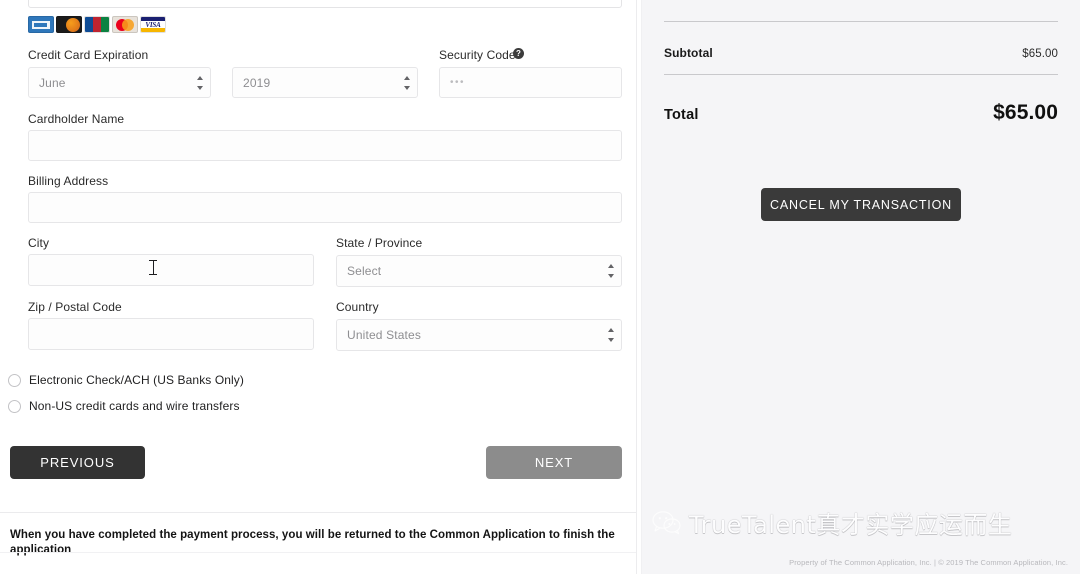  I want to click on total-label: Total, so click(681, 115).